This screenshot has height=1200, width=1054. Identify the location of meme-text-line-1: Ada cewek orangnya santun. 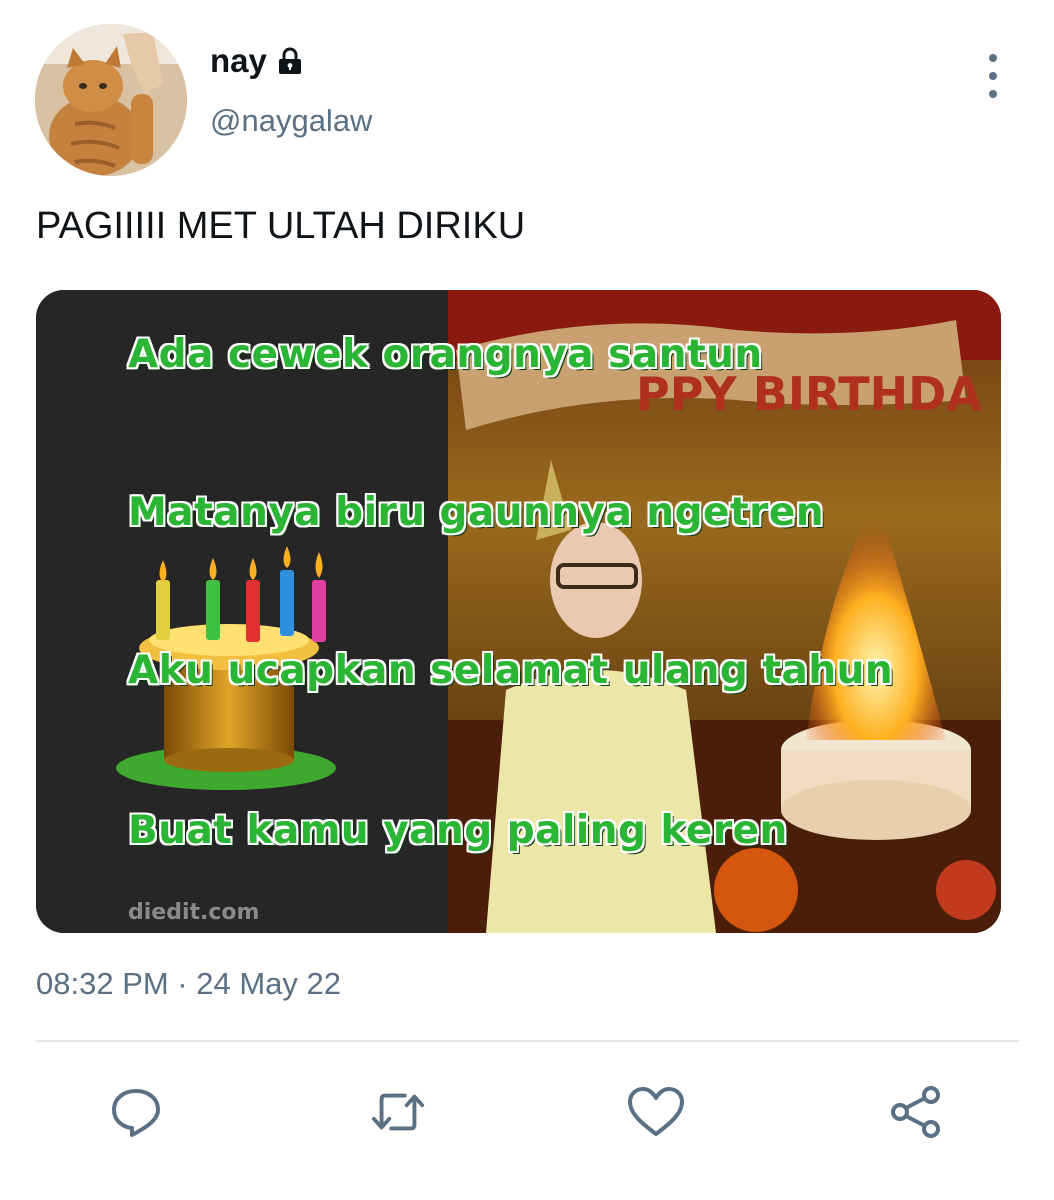
(445, 354).